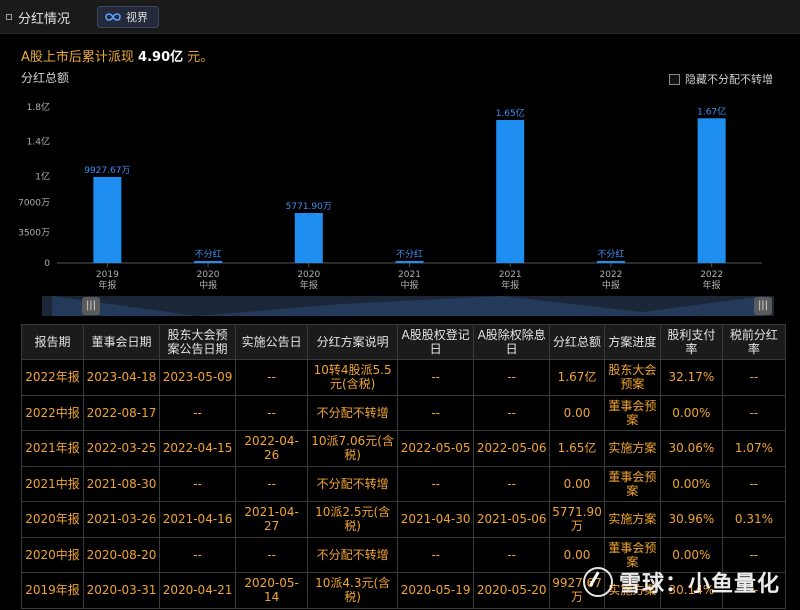 This screenshot has width=800, height=610. Describe the element at coordinates (122, 412) in the screenshot. I see `table-cell: 2022-08-17` at that location.